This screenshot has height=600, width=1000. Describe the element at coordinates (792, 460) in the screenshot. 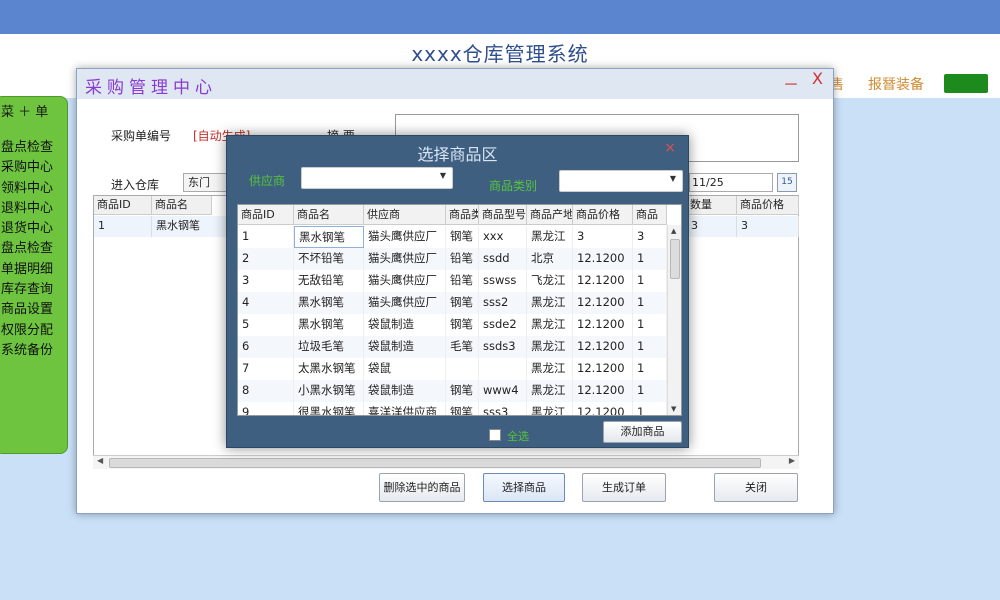

I see `scroll-right-icon: ▶` at that location.